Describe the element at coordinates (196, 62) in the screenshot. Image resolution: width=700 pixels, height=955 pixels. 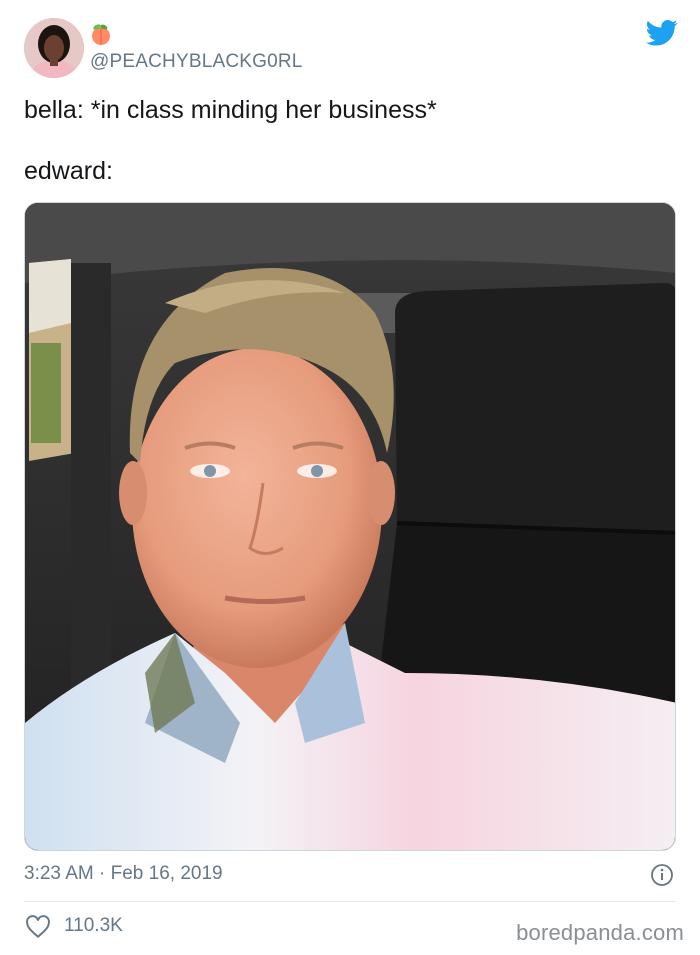
I see `author-handle: @PEACHYBLACKG0RL` at that location.